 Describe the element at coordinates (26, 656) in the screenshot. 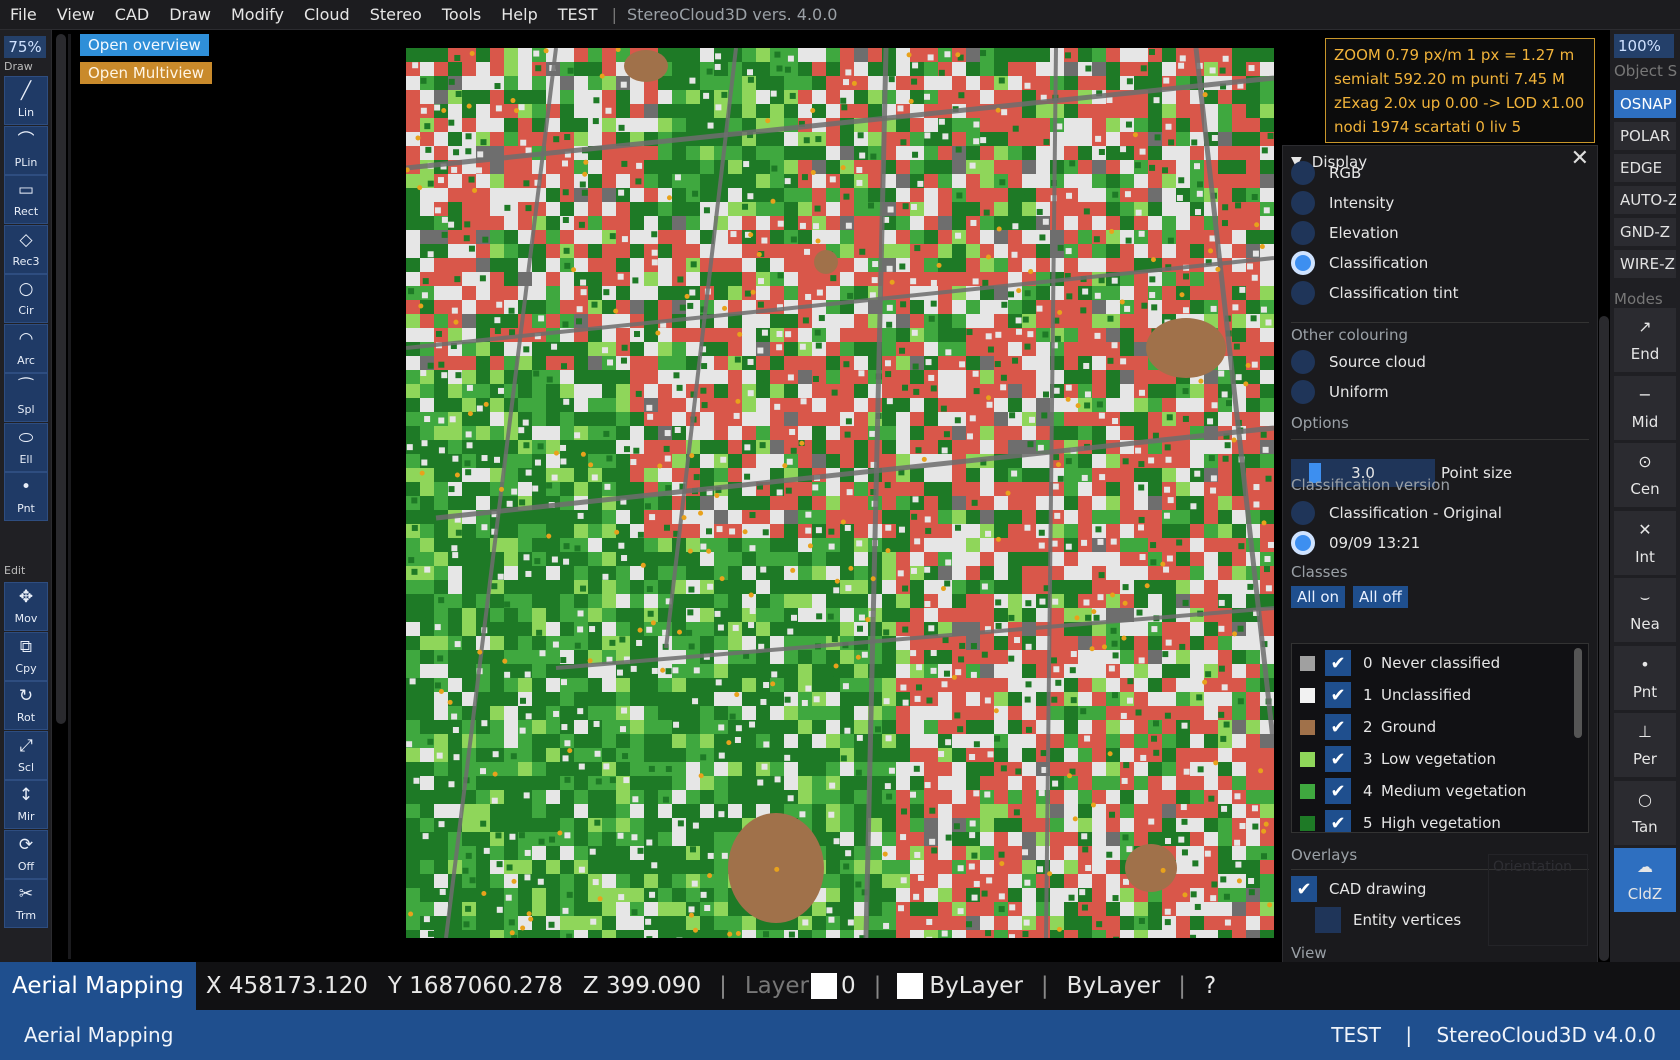

I see `cpy-tool-button: ⧉ Cpy` at that location.